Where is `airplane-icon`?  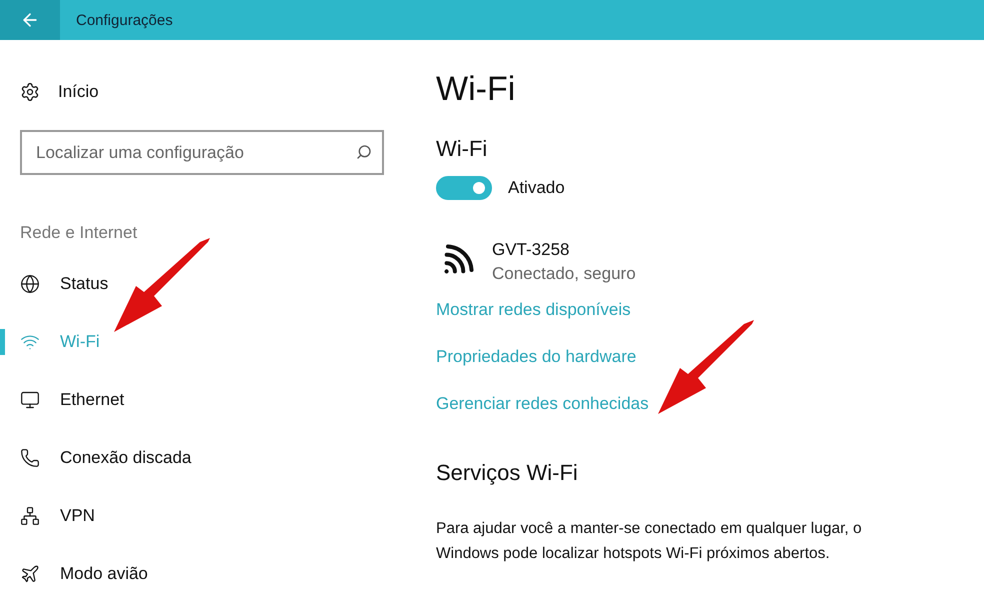
airplane-icon is located at coordinates (30, 574).